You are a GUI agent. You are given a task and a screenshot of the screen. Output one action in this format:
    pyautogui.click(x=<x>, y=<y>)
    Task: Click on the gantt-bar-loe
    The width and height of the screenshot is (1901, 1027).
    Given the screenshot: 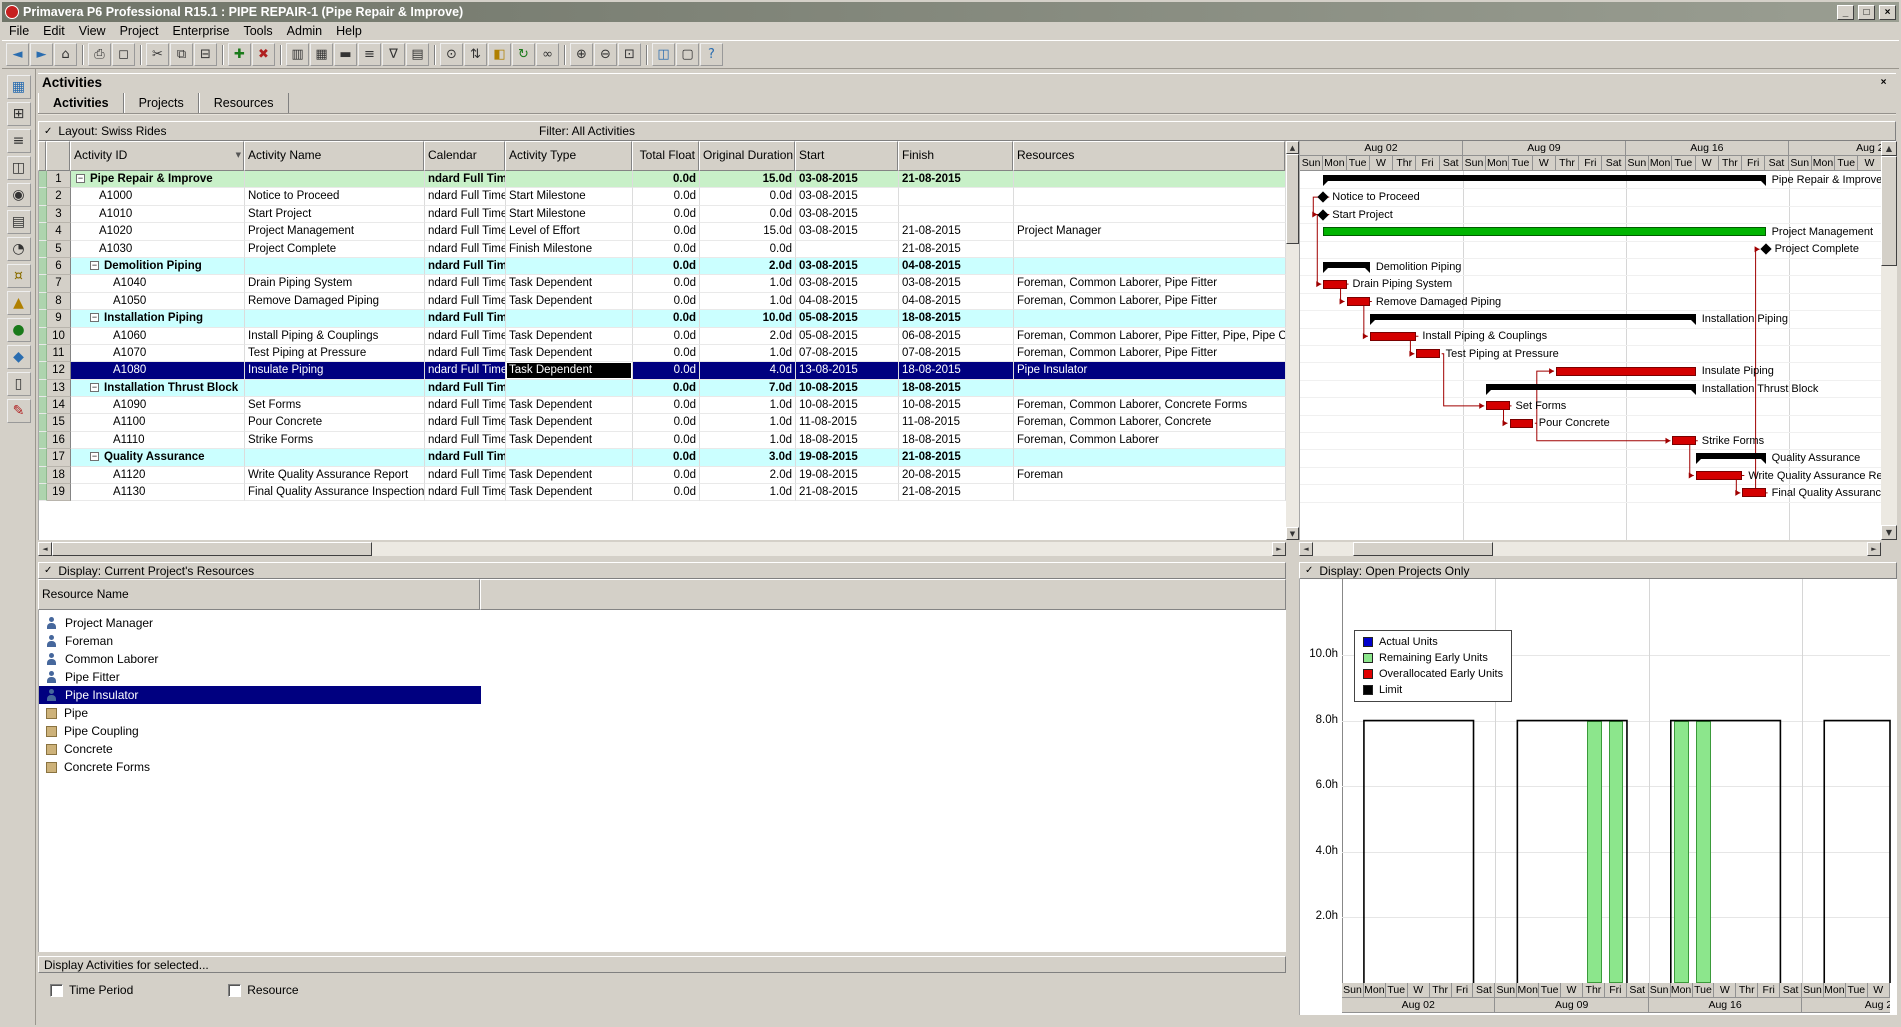 What is the action you would take?
    pyautogui.click(x=1544, y=232)
    